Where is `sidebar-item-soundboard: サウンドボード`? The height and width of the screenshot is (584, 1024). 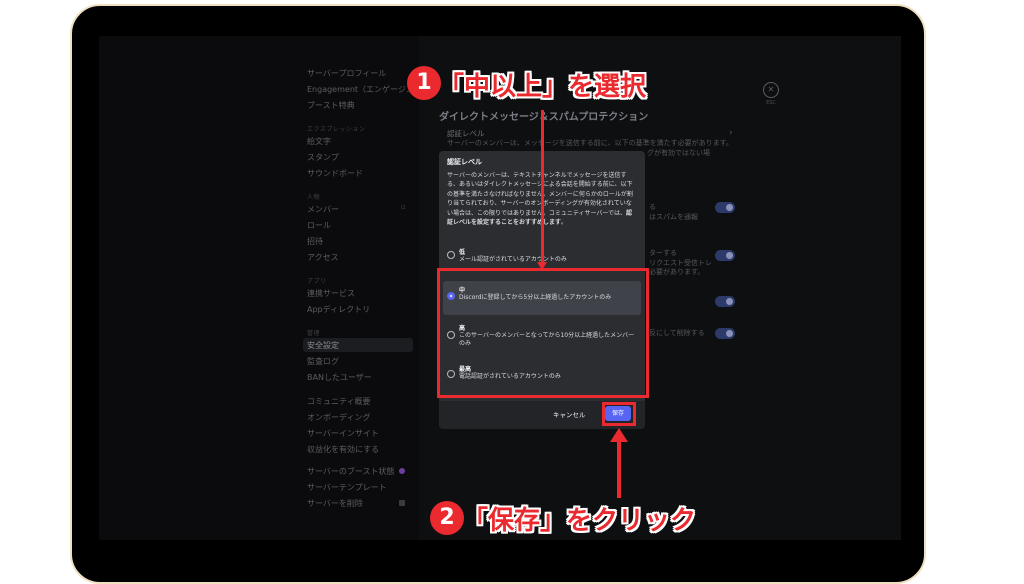
sidebar-item-soundboard: サウンドボード is located at coordinates (335, 173).